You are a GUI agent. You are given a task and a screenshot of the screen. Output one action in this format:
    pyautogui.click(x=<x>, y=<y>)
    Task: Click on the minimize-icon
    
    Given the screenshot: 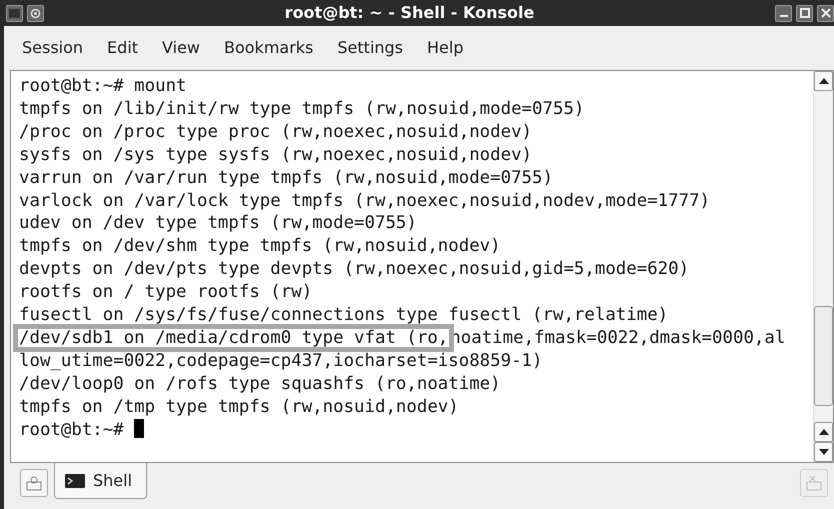 What is the action you would take?
    pyautogui.click(x=783, y=13)
    